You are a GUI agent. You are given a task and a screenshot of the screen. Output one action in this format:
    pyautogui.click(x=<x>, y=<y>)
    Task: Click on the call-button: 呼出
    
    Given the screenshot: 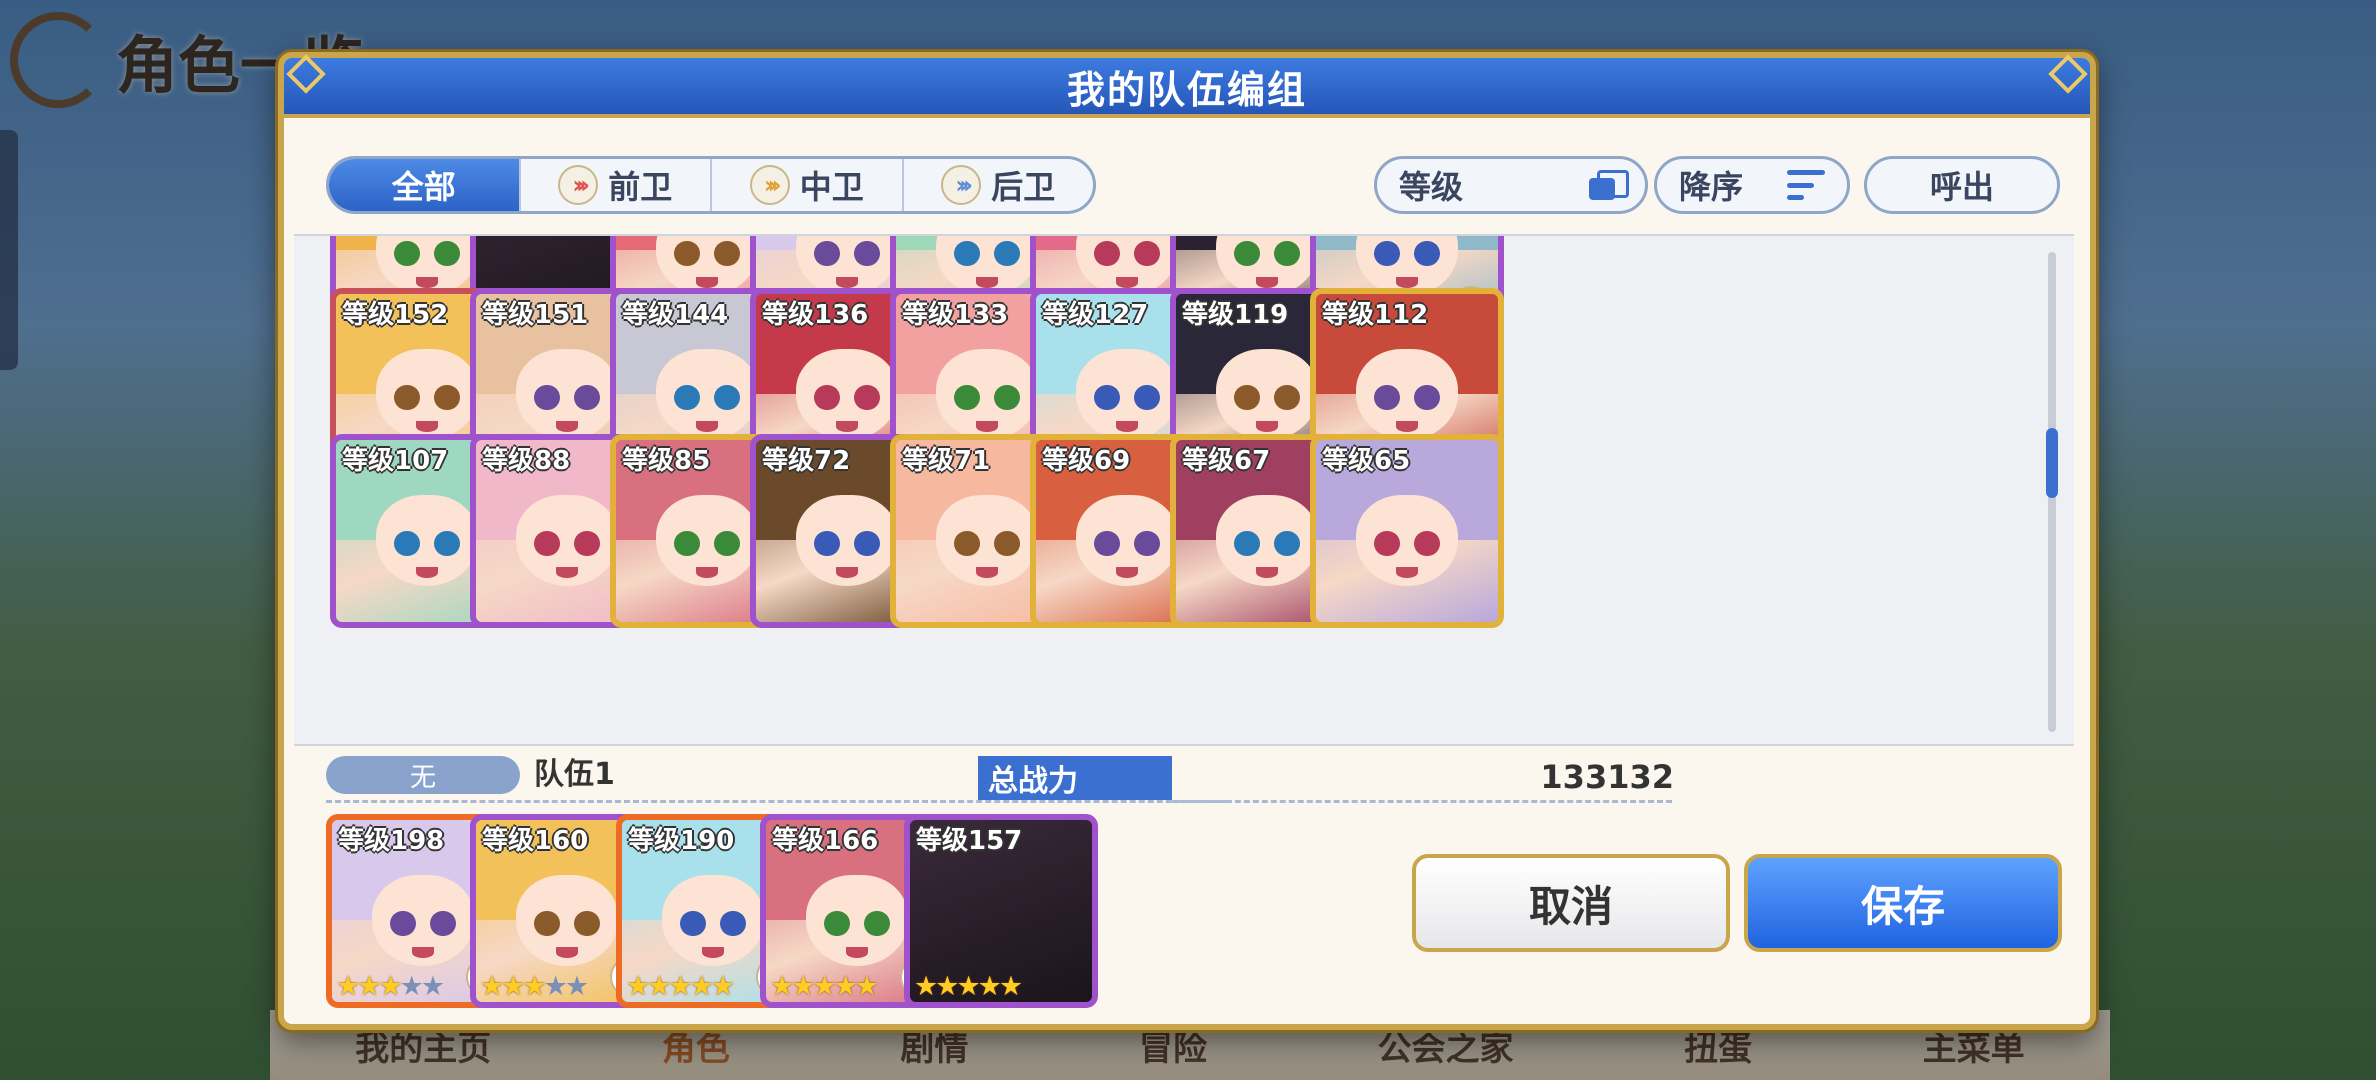 What is the action you would take?
    pyautogui.click(x=1962, y=185)
    